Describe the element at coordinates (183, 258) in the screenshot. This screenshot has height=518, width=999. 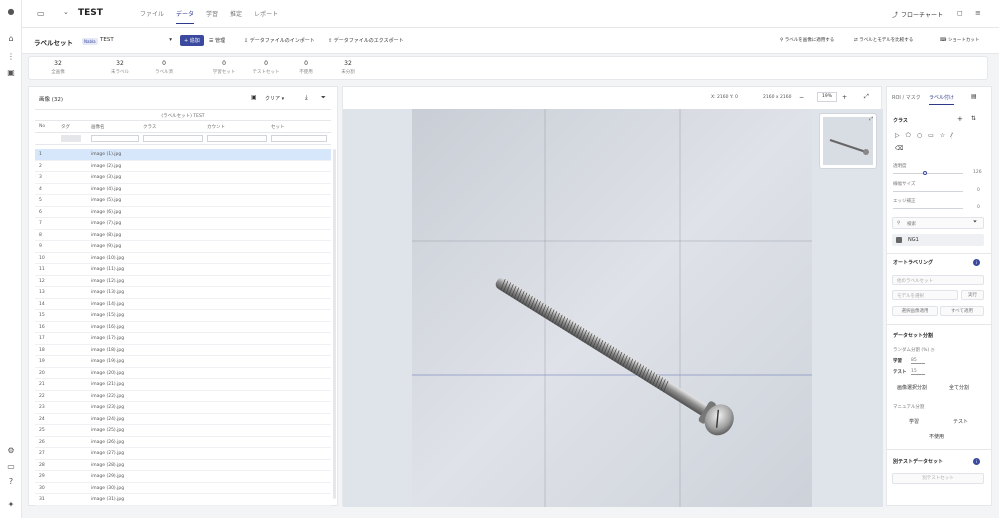
I see `table-row: 10 image (10).jpg` at that location.